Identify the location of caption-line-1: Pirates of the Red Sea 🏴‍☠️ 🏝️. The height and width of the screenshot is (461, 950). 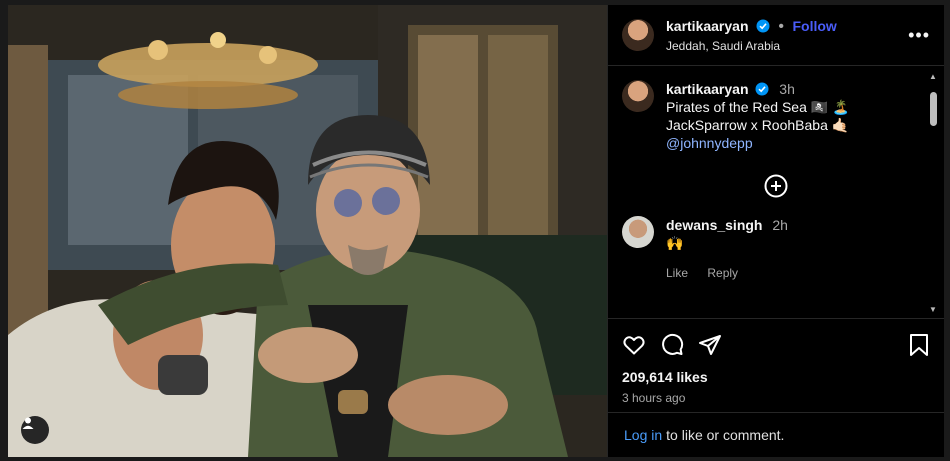
(758, 107).